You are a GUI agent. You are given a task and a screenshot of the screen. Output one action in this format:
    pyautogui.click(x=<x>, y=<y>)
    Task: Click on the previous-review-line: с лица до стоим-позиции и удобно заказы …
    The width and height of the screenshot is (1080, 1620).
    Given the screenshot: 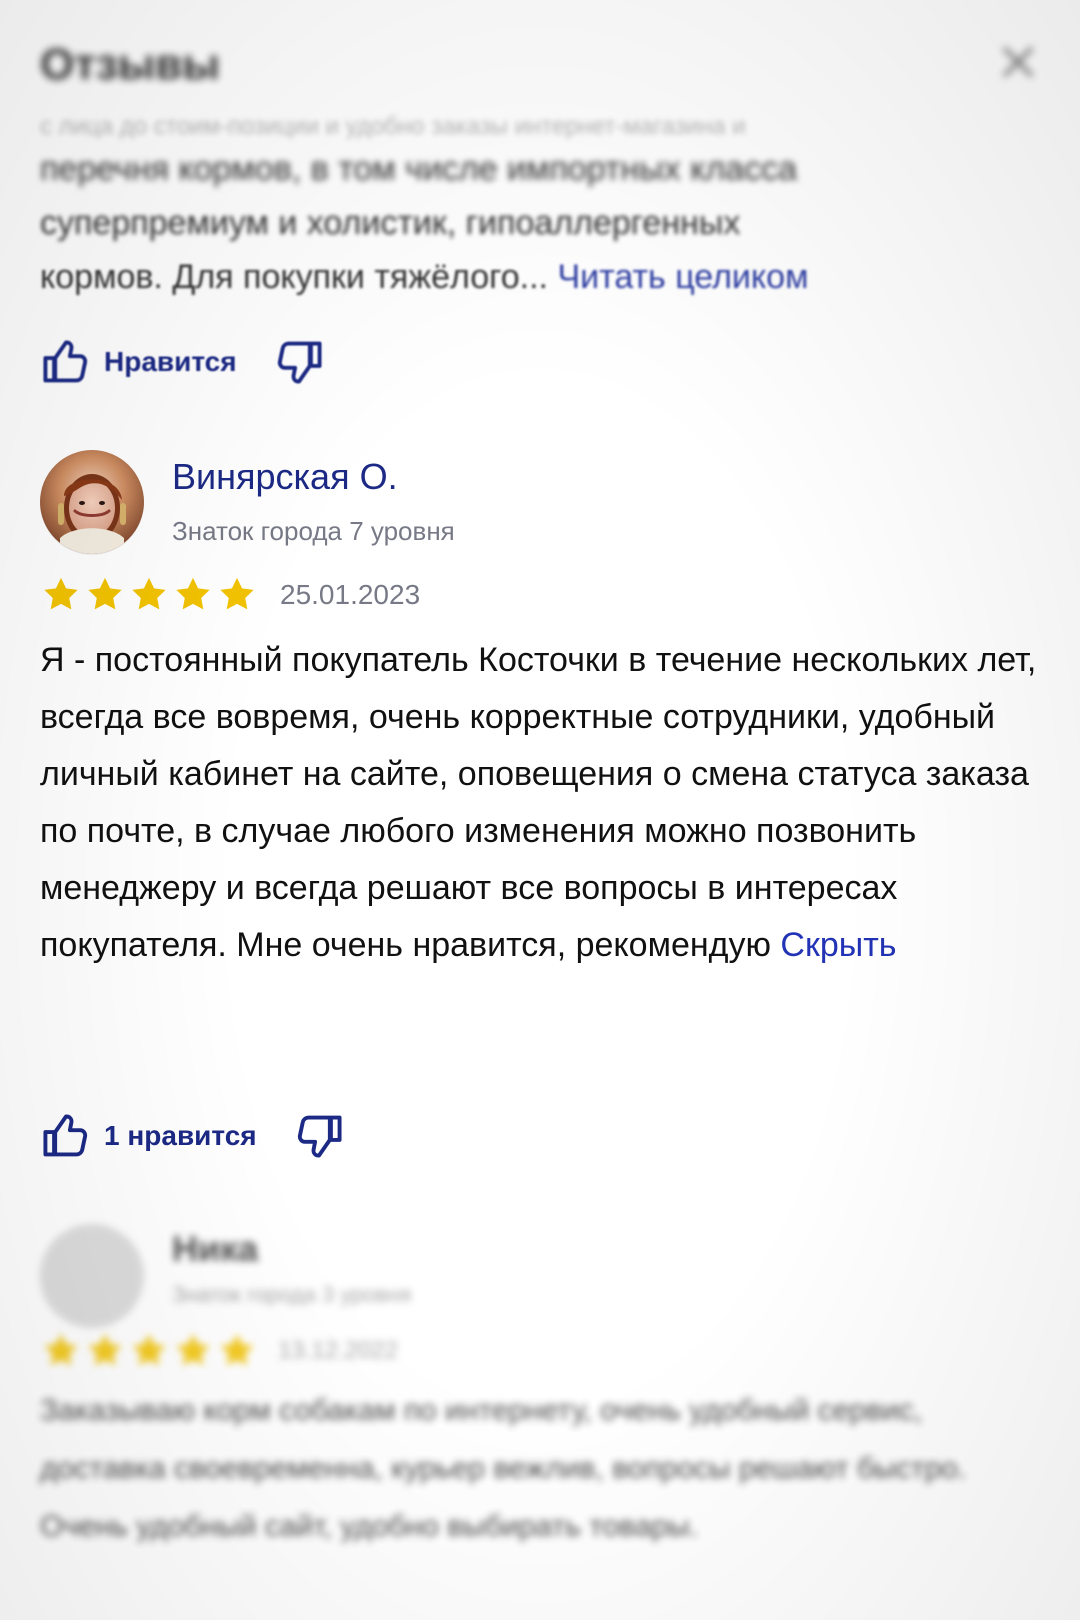 What is the action you would take?
    pyautogui.click(x=393, y=126)
    